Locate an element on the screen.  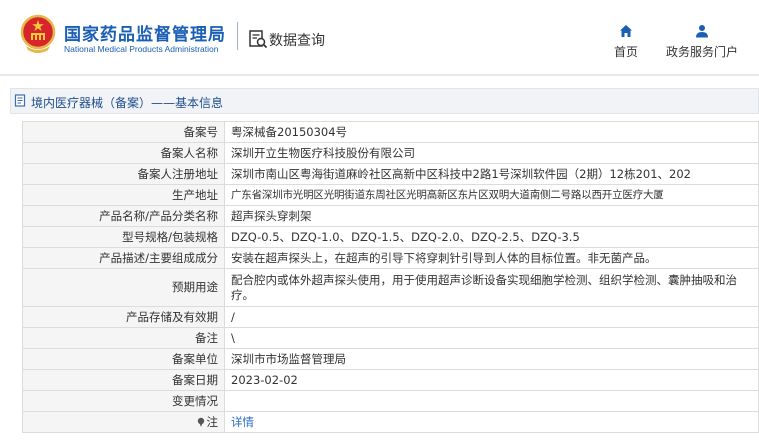
table-row: 注 详情 is located at coordinates (390, 422).